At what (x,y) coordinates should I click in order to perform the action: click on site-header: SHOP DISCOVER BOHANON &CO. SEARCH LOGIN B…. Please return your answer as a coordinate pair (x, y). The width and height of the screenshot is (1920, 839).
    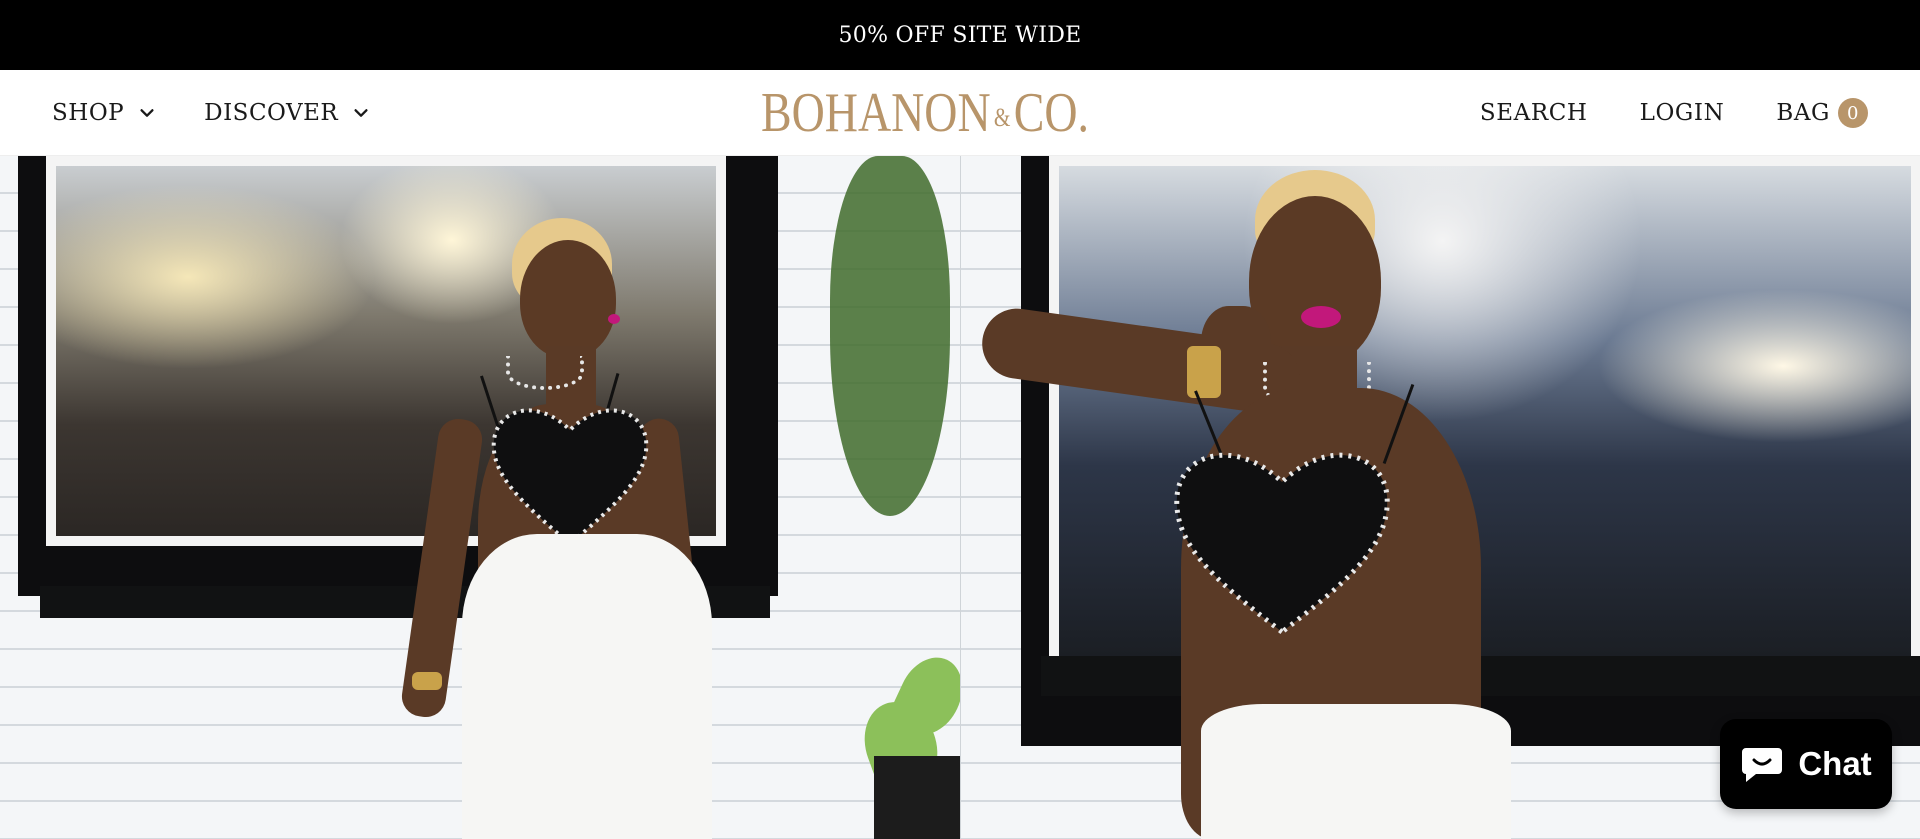
    Looking at the image, I should click on (960, 113).